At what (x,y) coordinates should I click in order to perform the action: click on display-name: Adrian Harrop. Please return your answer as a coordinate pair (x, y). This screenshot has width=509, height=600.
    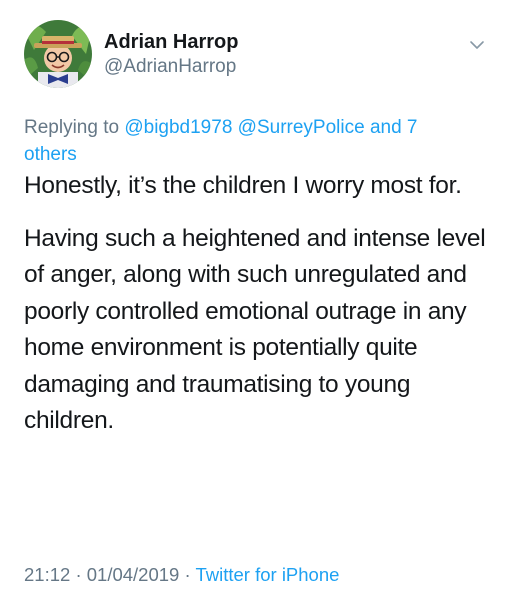
    Looking at the image, I should click on (171, 42).